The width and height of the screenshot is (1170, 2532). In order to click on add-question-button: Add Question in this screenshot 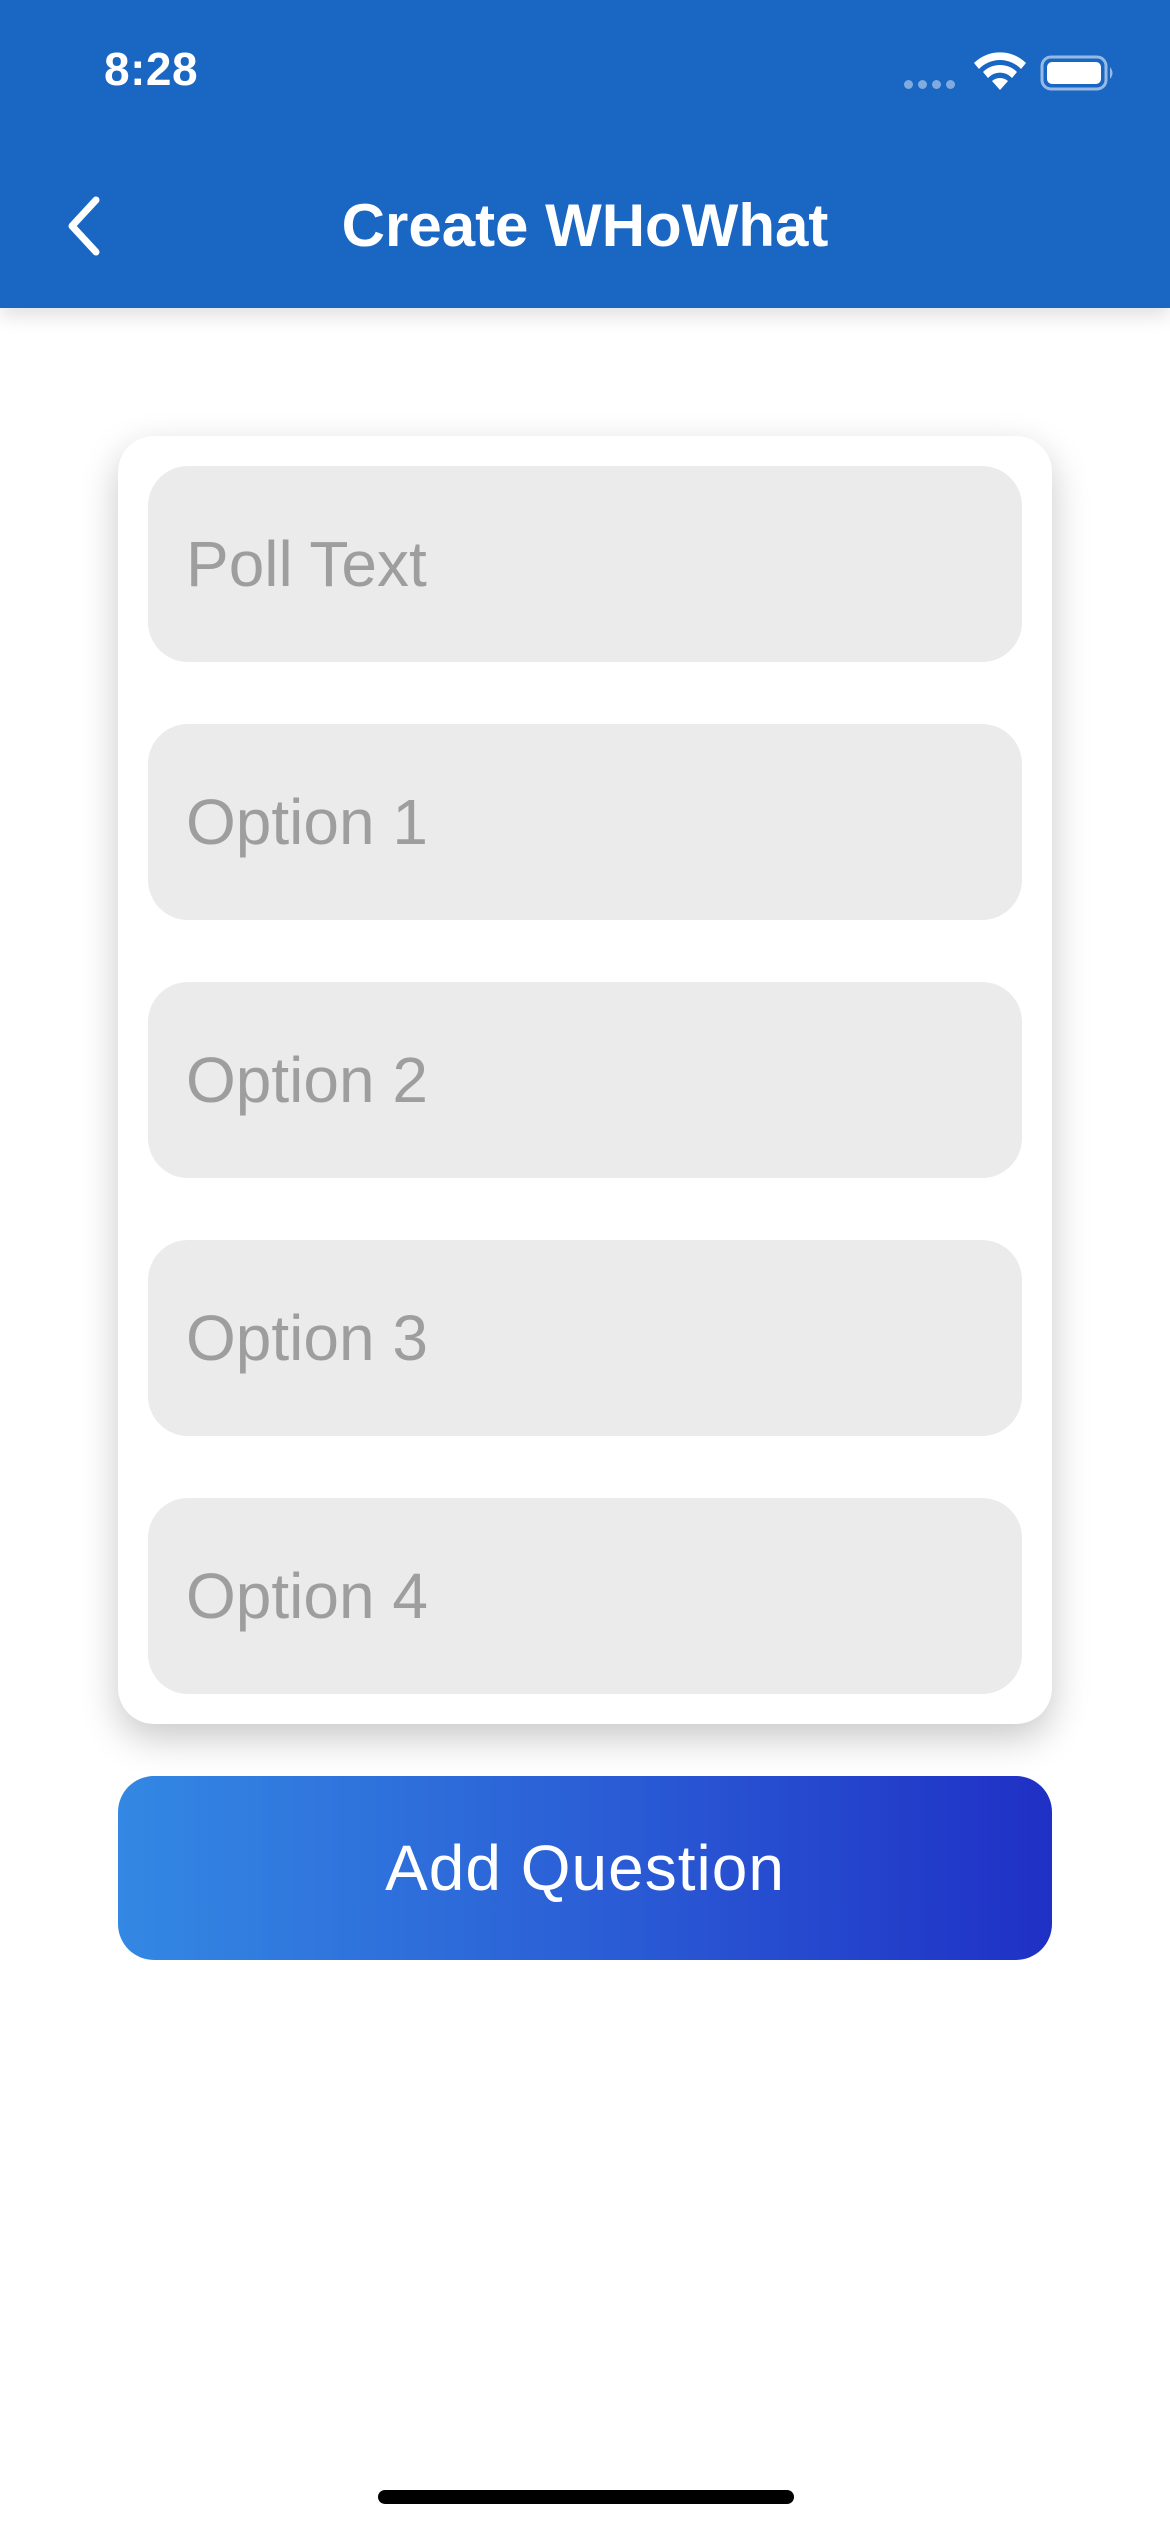, I will do `click(585, 1868)`.